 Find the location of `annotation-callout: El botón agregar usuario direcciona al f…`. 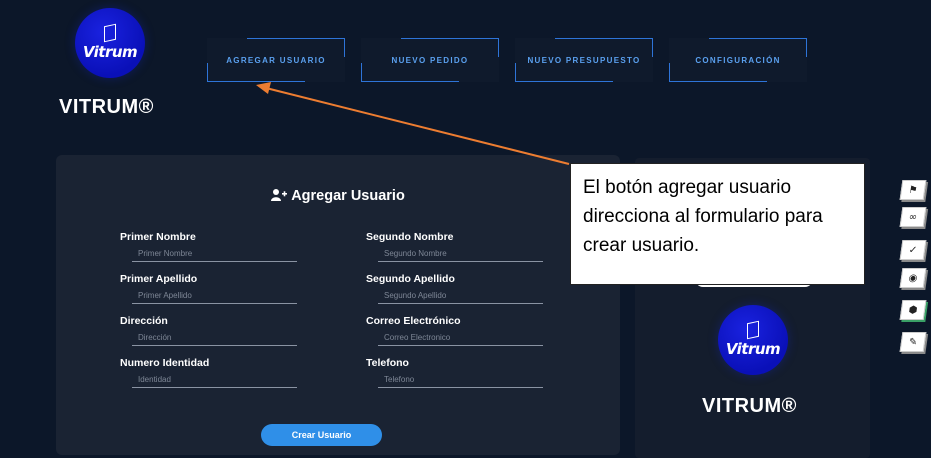

annotation-callout: El botón agregar usuario direcciona al f… is located at coordinates (717, 224).